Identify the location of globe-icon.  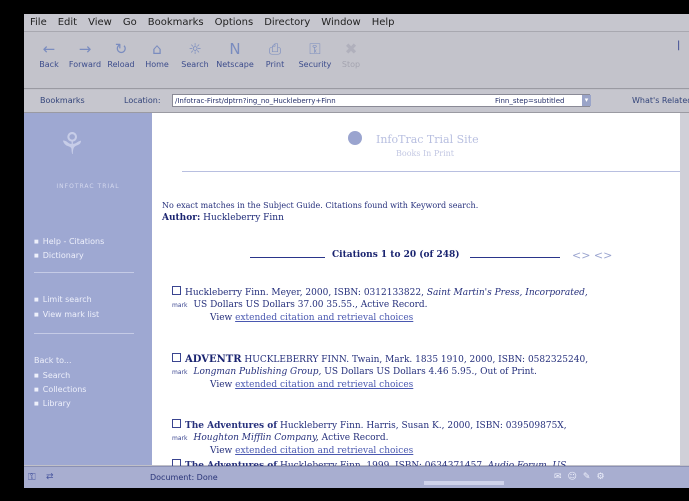
(355, 138).